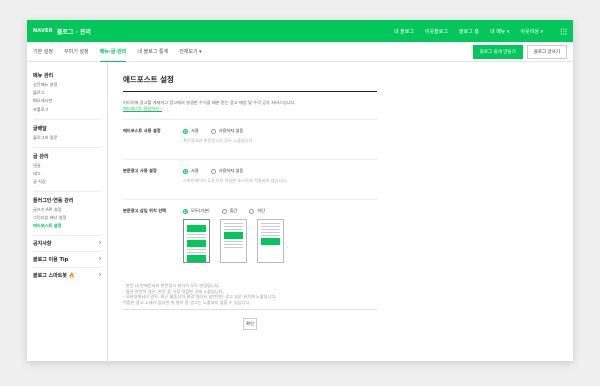  Describe the element at coordinates (436, 31) in the screenshot. I see `nav-neighbor-blog: 이웃블로그` at that location.